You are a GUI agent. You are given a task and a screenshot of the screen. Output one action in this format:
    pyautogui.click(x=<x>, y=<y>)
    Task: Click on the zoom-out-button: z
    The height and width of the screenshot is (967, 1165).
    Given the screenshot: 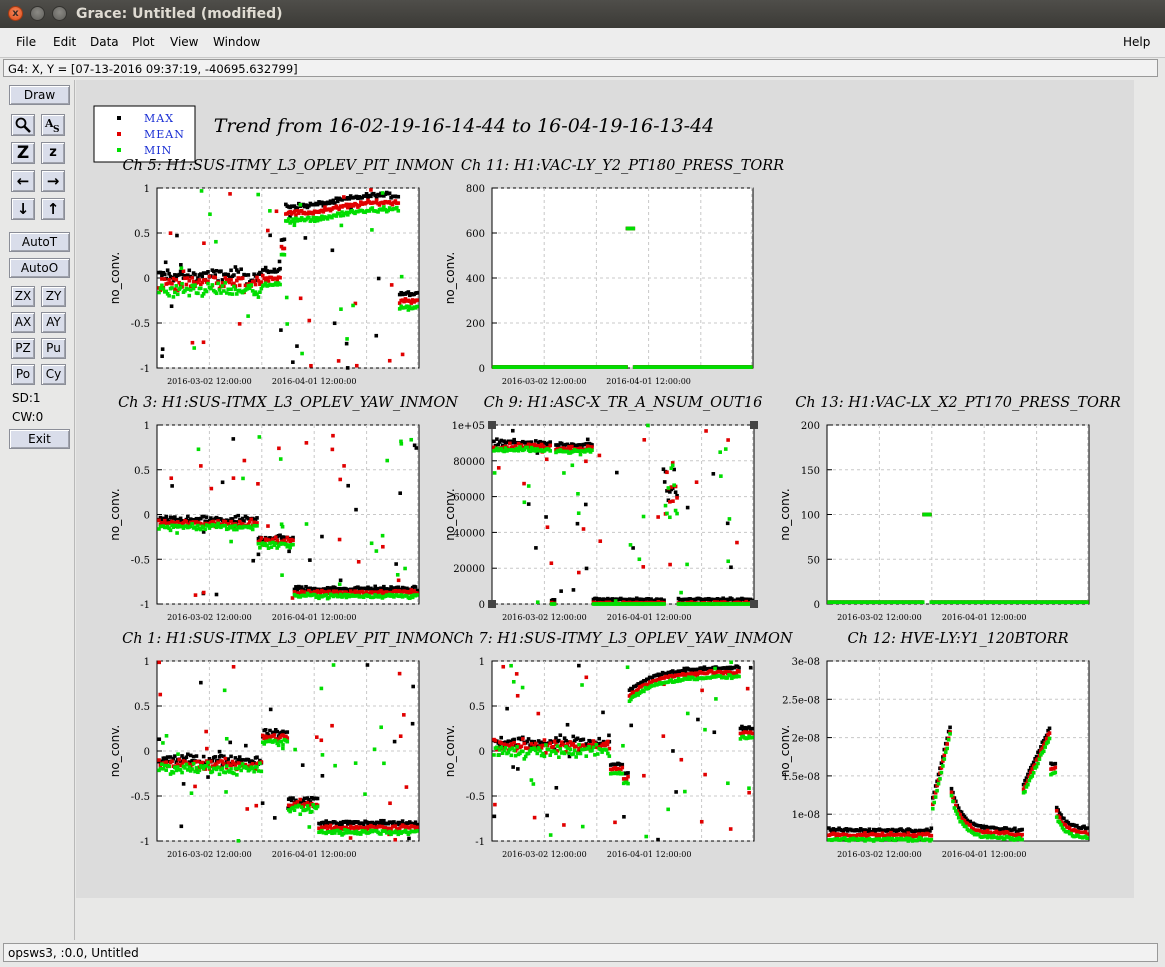 What is the action you would take?
    pyautogui.click(x=53, y=153)
    